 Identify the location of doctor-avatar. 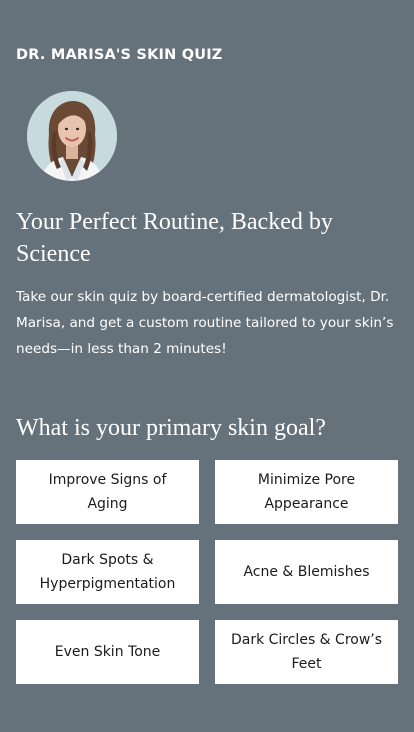
(72, 136).